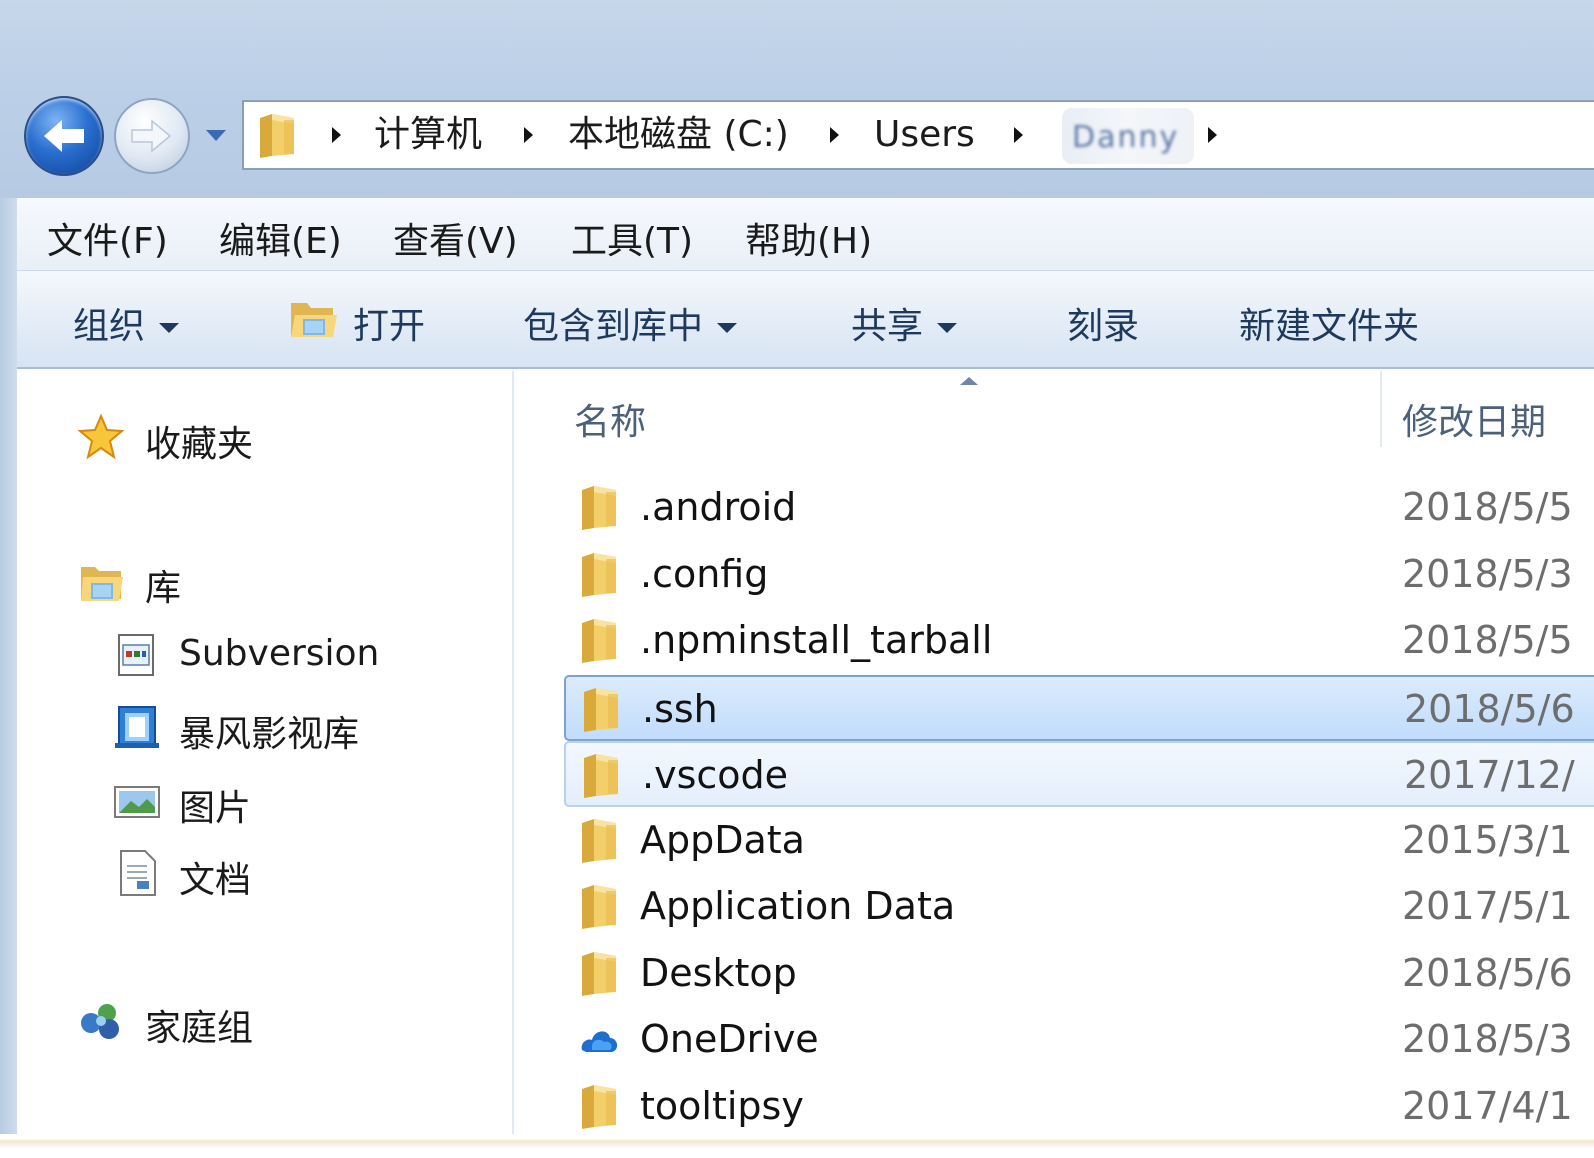  I want to click on organize-label: 组织, so click(109, 326).